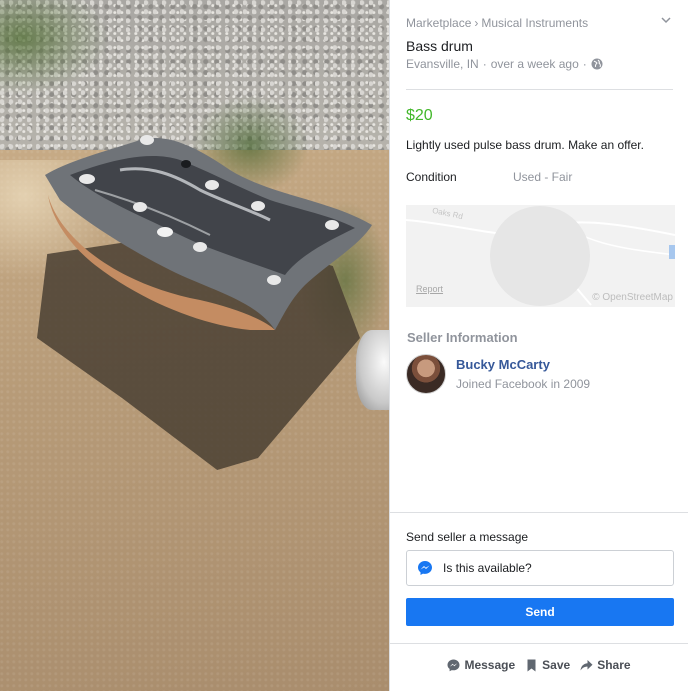 The height and width of the screenshot is (691, 688). What do you see at coordinates (462, 337) in the screenshot?
I see `seller-info-heading: Seller Information` at bounding box center [462, 337].